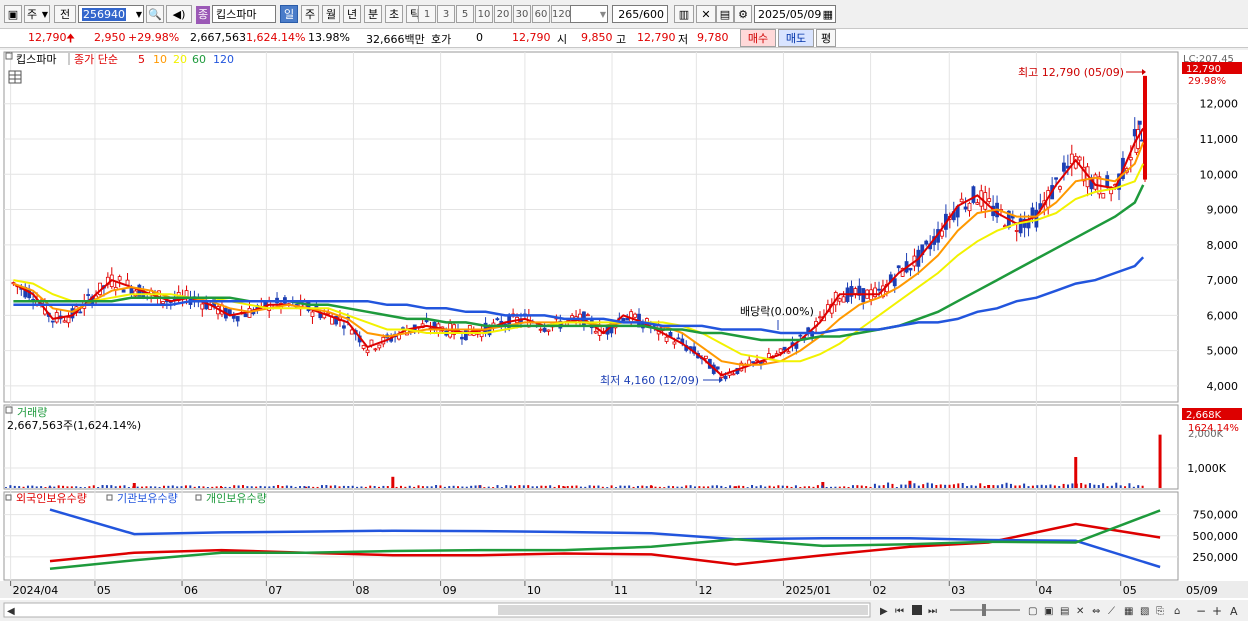 The width and height of the screenshot is (1248, 621). What do you see at coordinates (1032, 611) in the screenshot?
I see `window-icon: ▢` at bounding box center [1032, 611].